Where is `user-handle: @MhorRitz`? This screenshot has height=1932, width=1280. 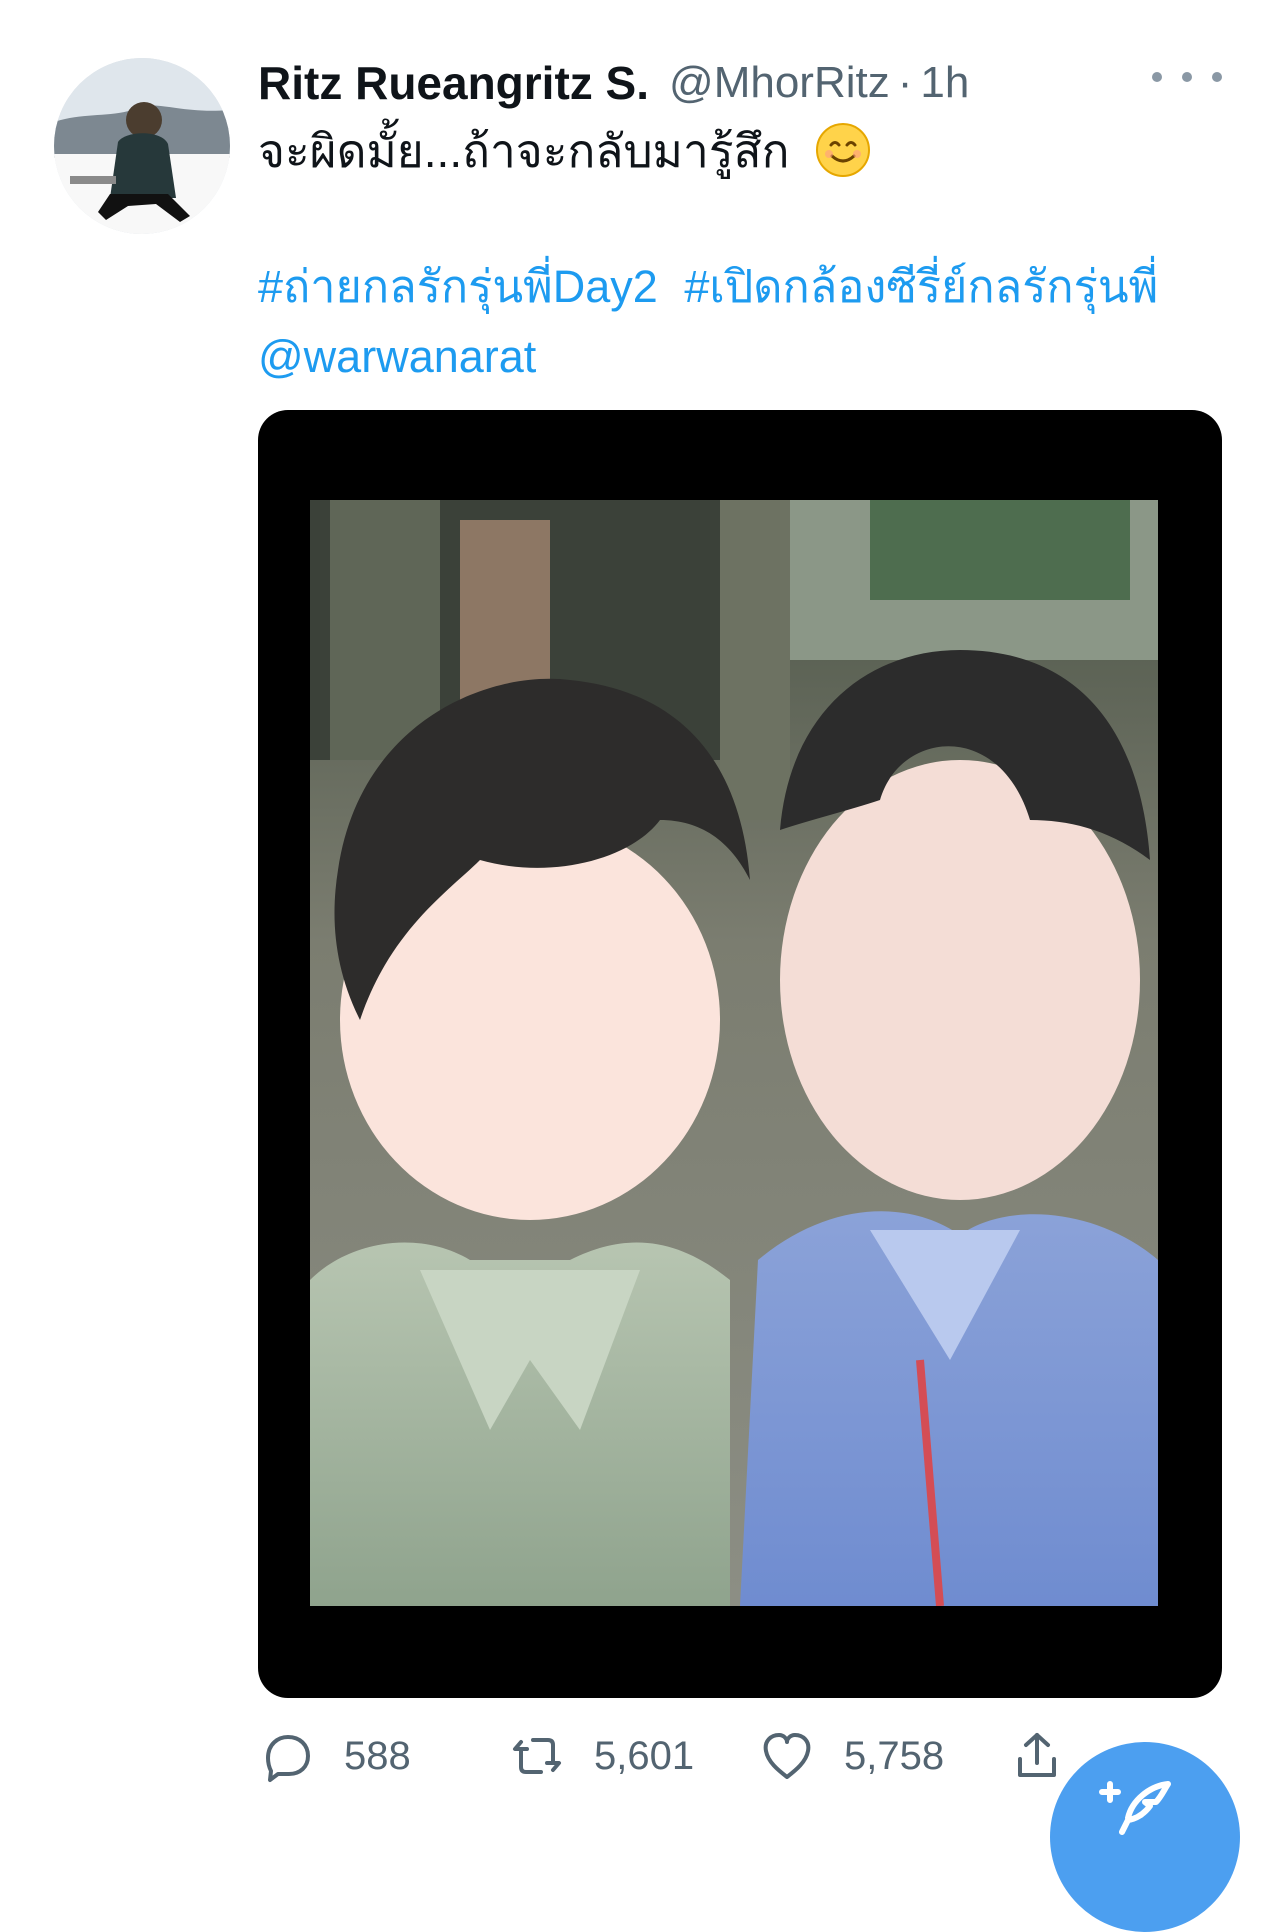
user-handle: @MhorRitz is located at coordinates (779, 83).